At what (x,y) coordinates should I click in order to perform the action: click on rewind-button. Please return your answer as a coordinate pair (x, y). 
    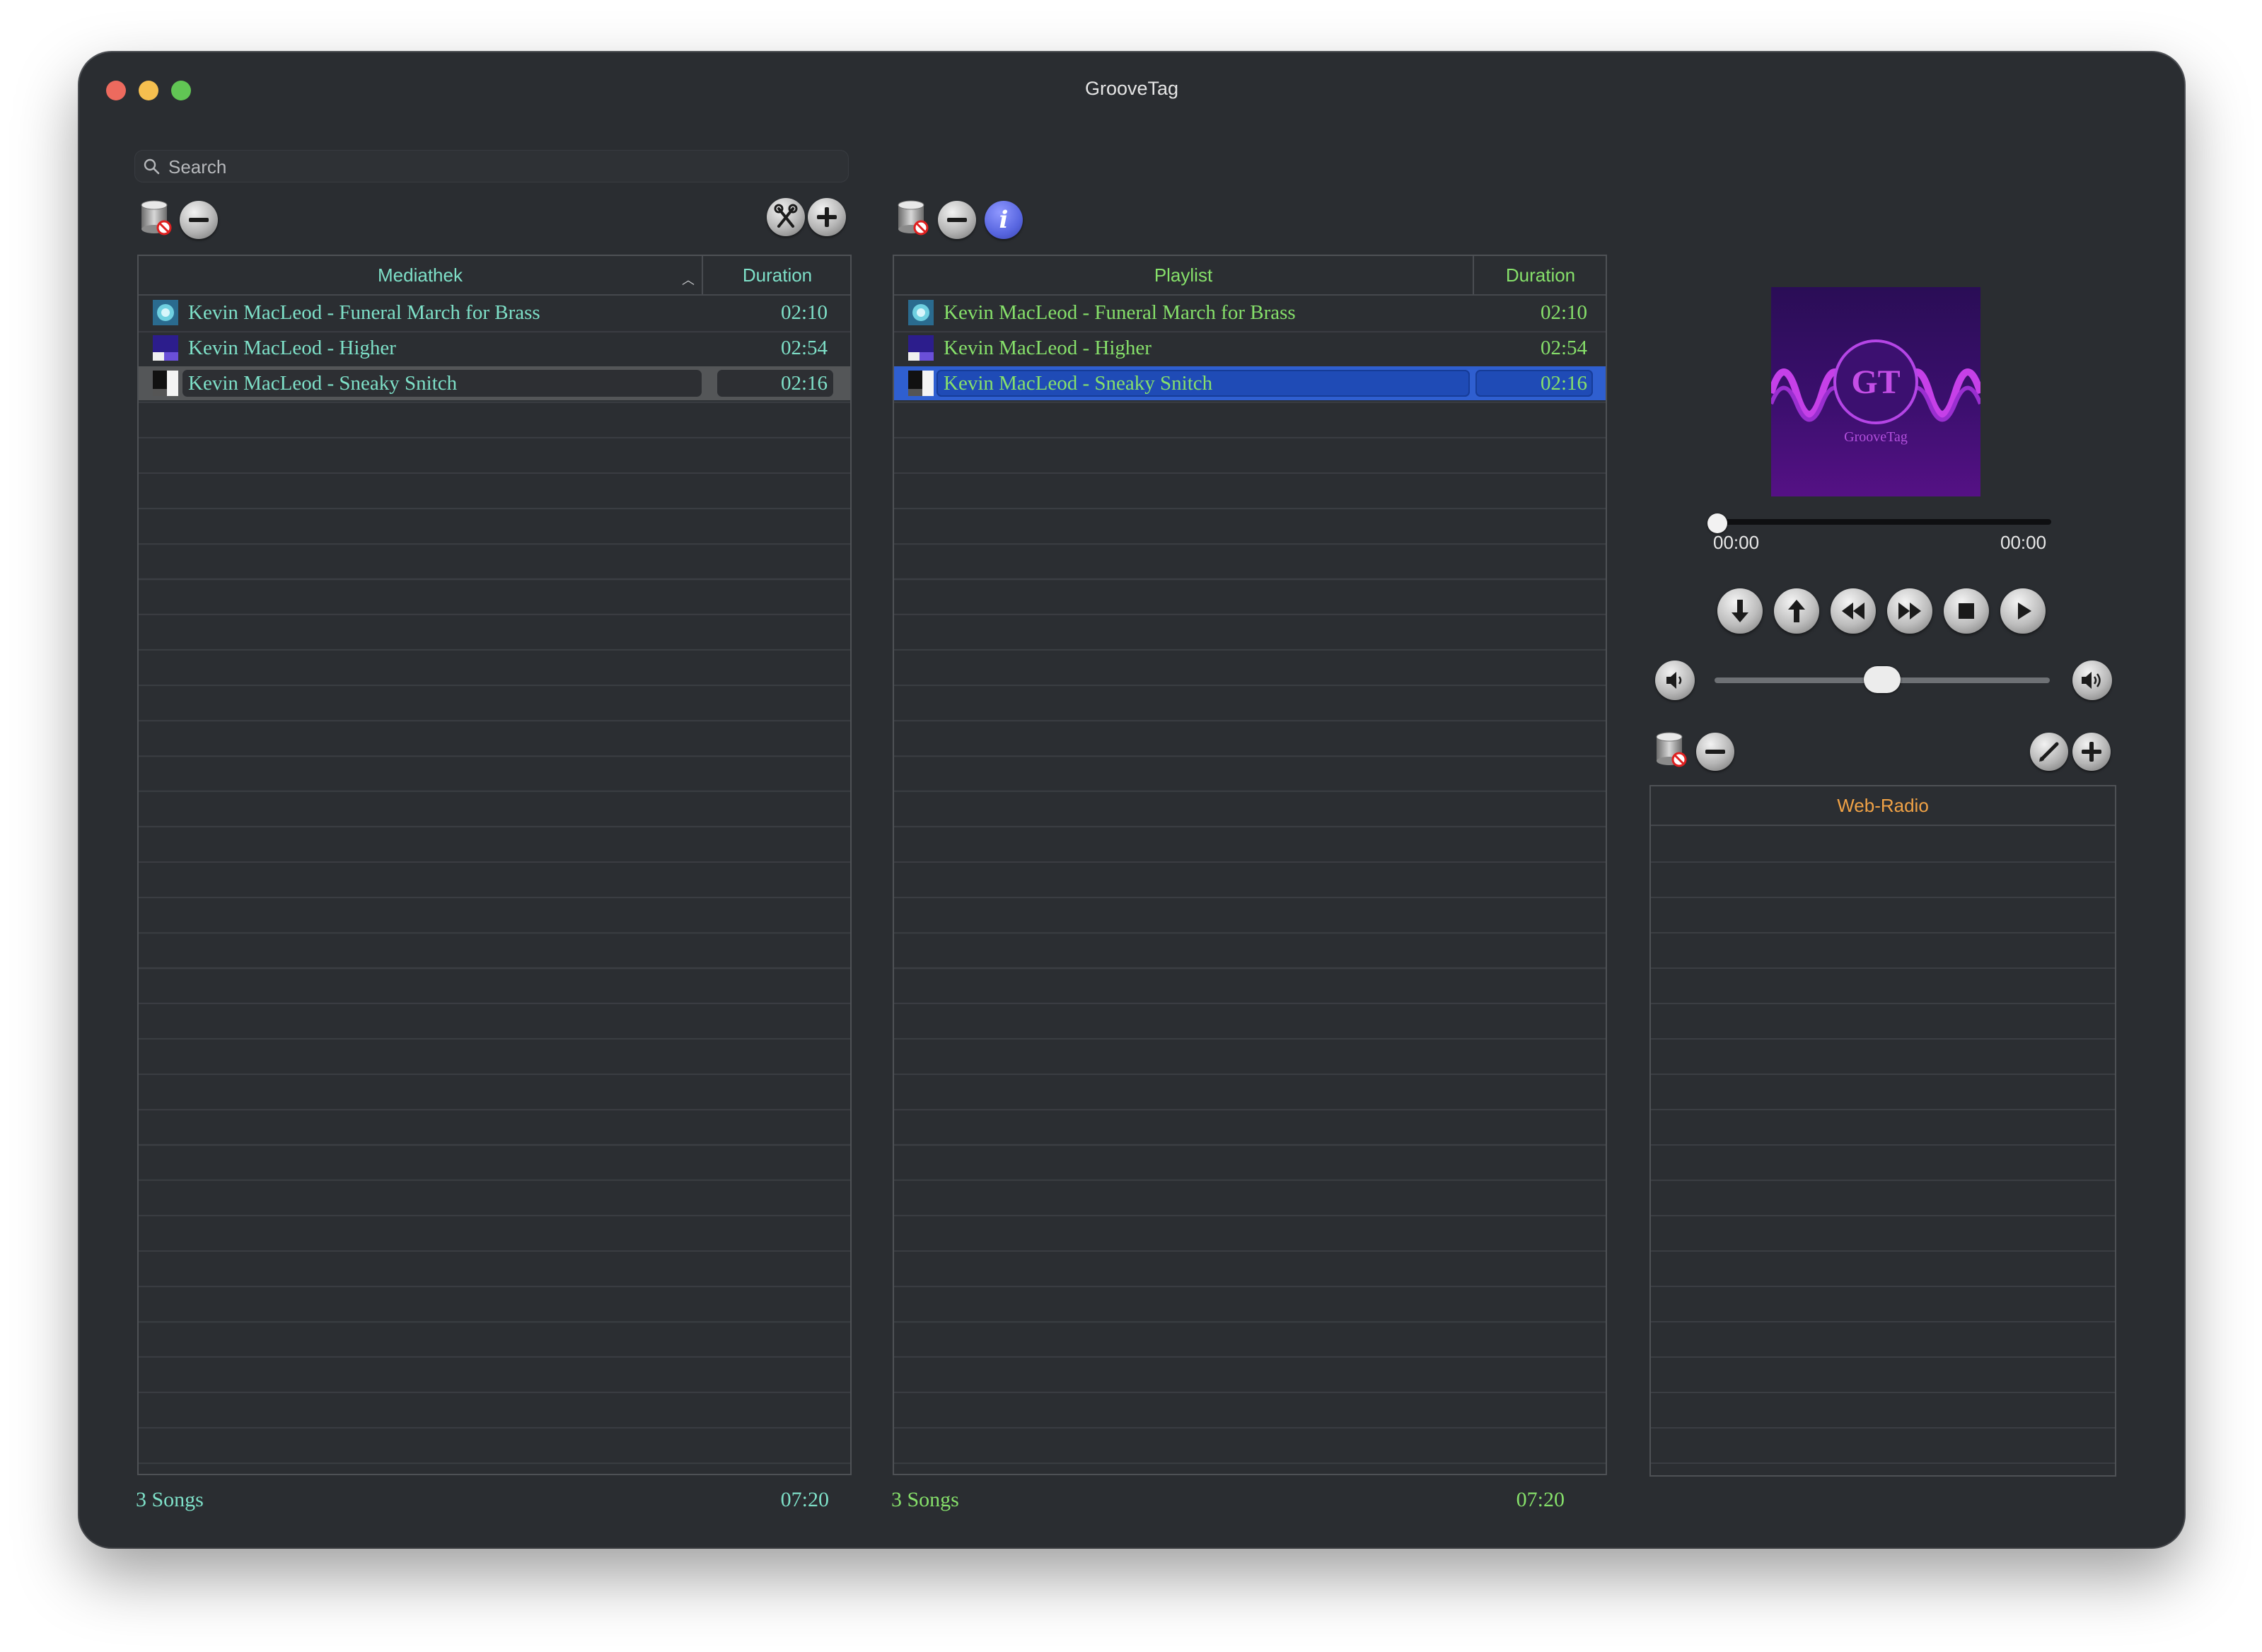
    Looking at the image, I should click on (1853, 611).